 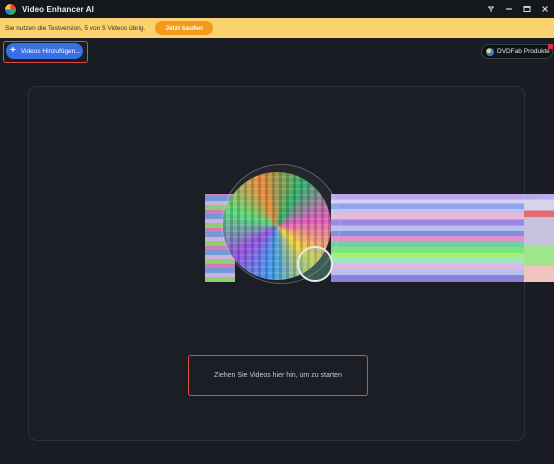 What do you see at coordinates (545, 9) in the screenshot?
I see `close-icon` at bounding box center [545, 9].